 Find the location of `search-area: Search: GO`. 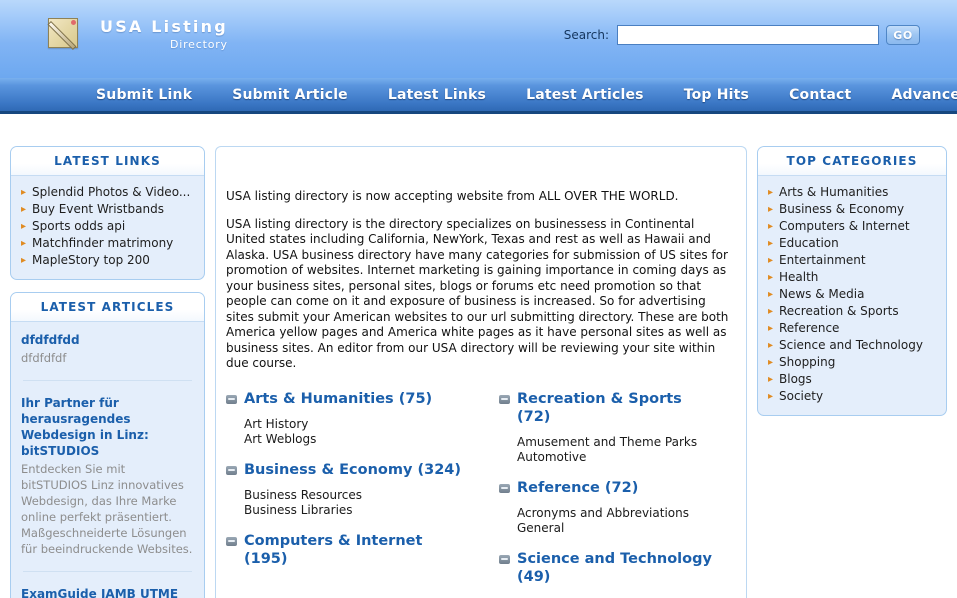

search-area: Search: GO is located at coordinates (742, 35).